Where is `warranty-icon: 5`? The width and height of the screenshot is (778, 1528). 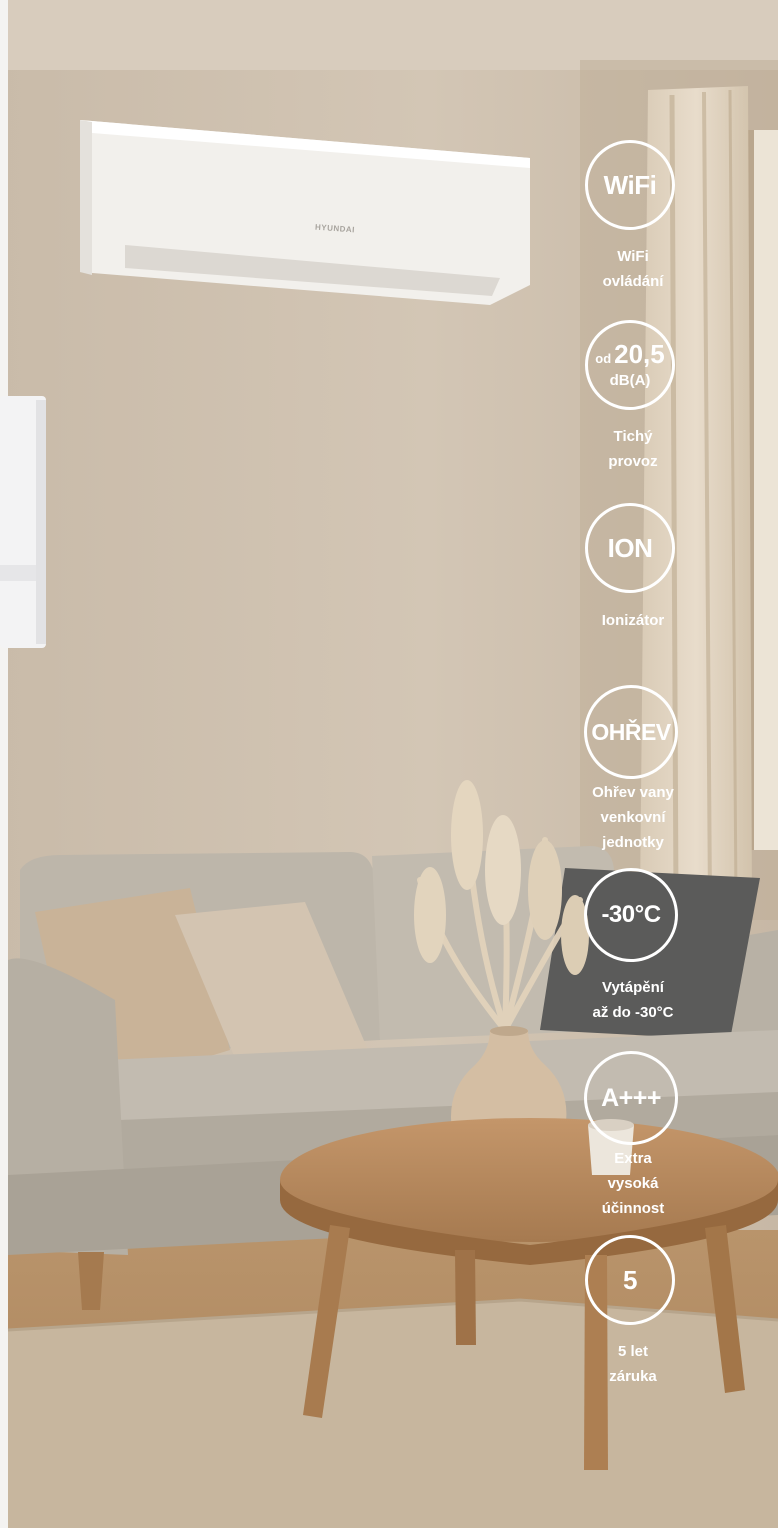 warranty-icon: 5 is located at coordinates (630, 1280).